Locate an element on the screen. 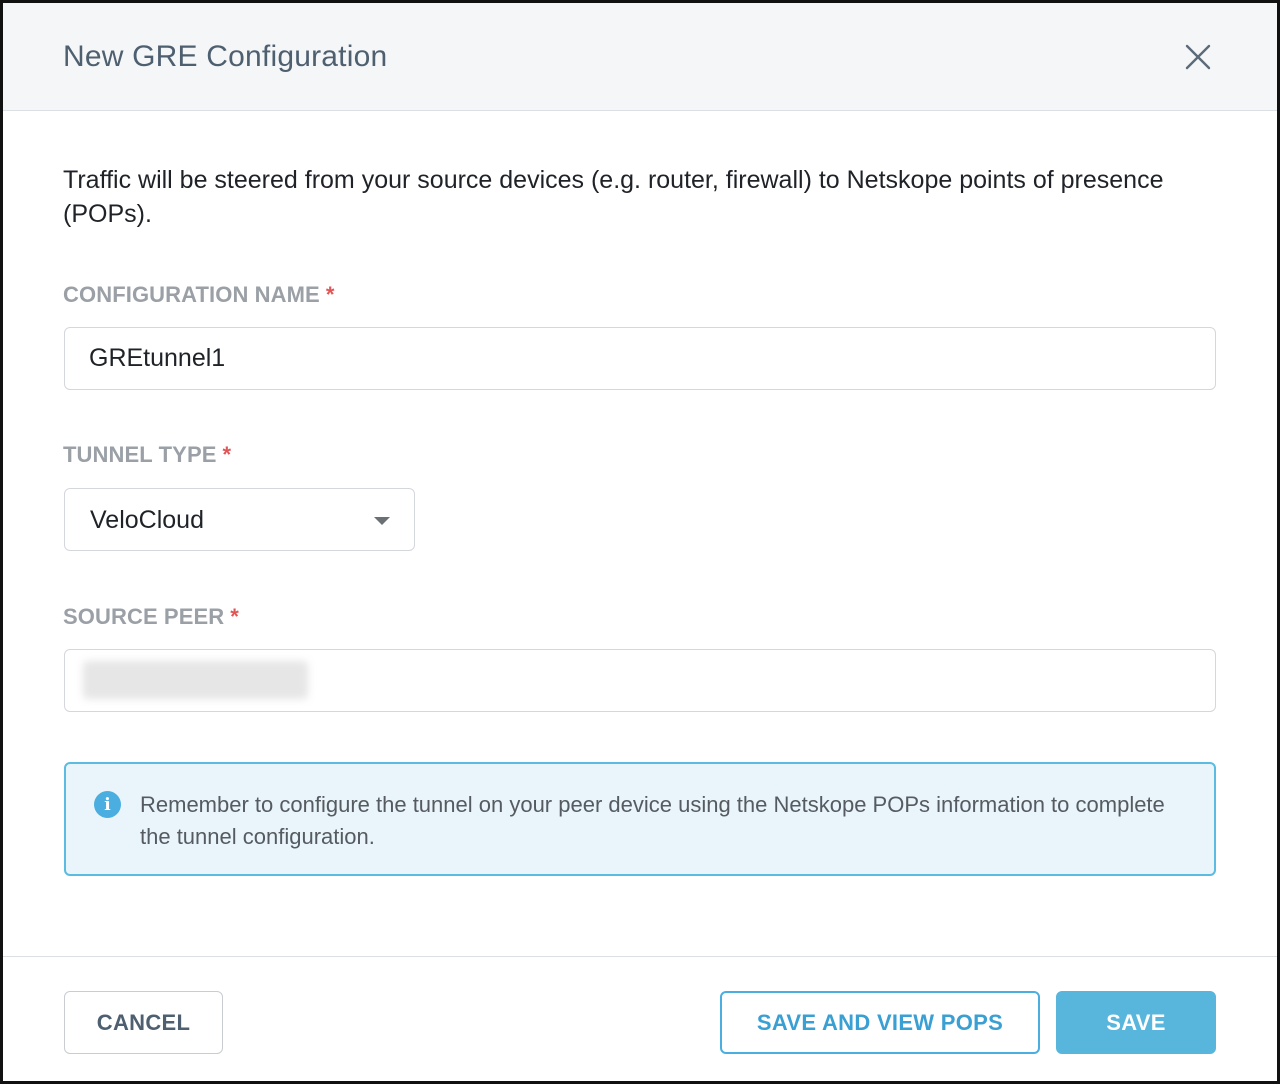 This screenshot has width=1280, height=1084. chevron-down-icon is located at coordinates (382, 521).